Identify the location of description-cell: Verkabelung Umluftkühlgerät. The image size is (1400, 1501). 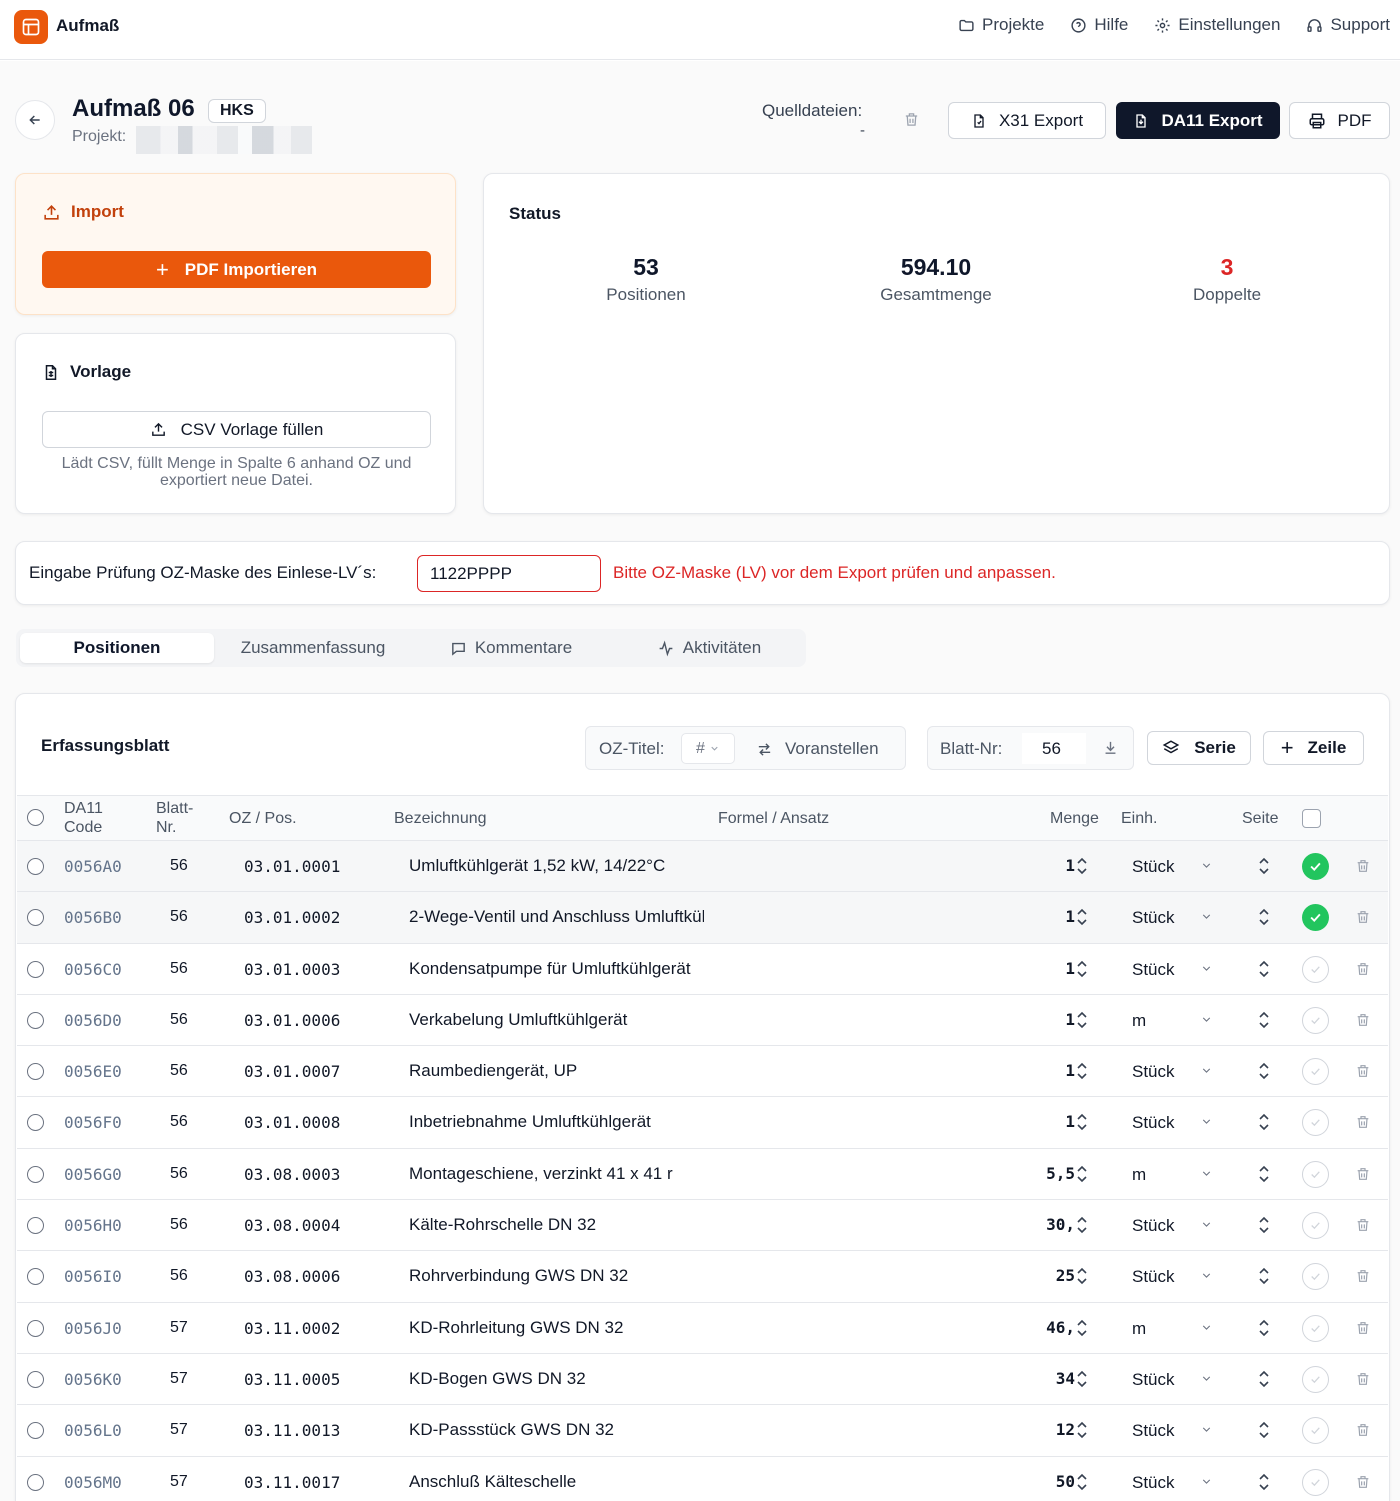
(551, 1020).